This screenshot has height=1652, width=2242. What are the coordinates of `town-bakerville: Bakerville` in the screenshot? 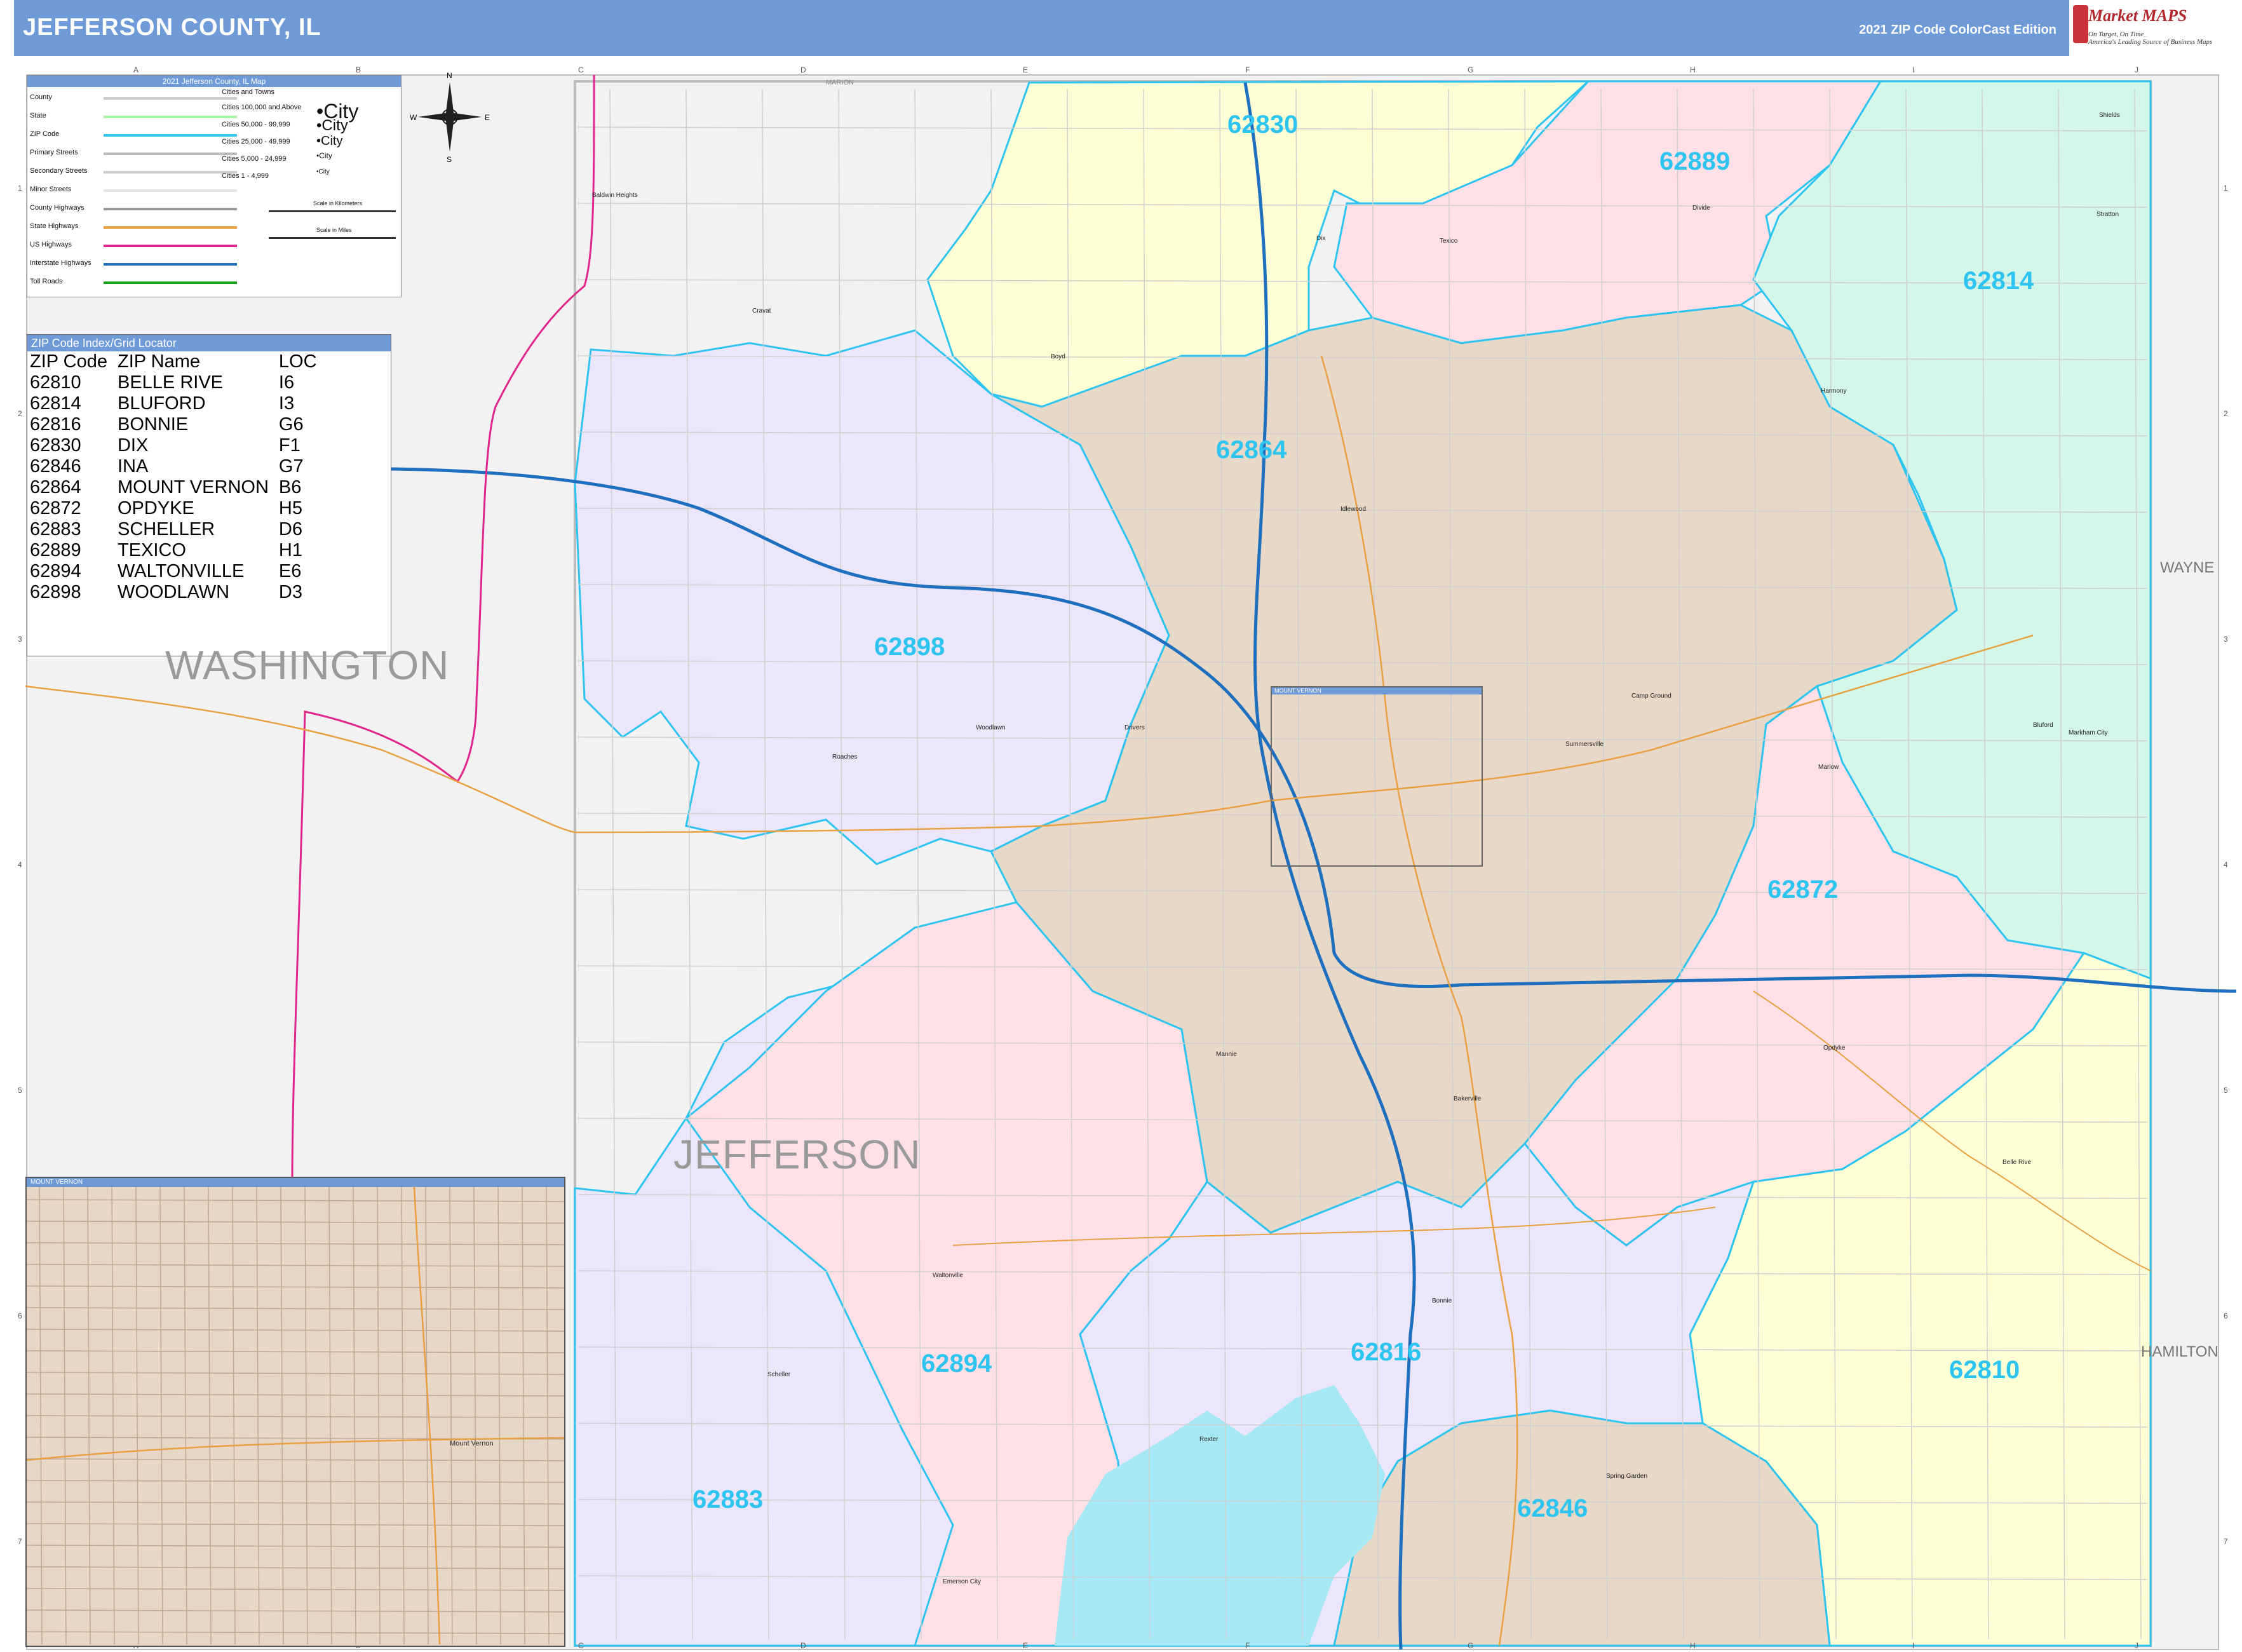 It's located at (1468, 1098).